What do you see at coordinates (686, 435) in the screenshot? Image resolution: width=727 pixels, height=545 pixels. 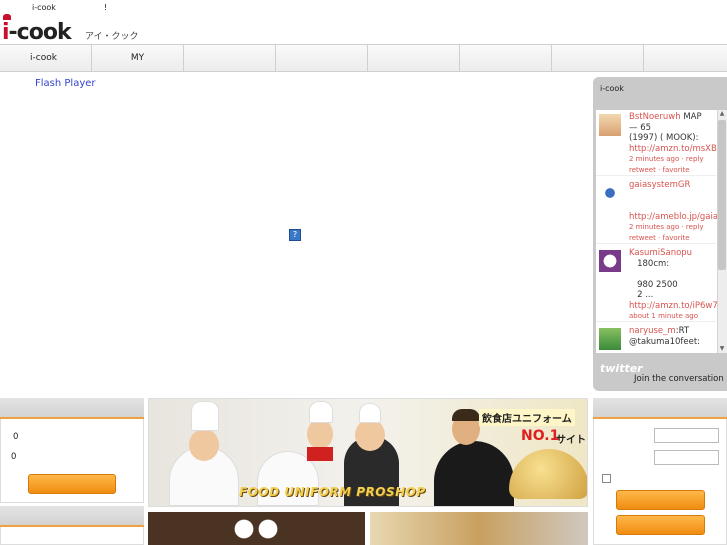 I see `login-id-input` at bounding box center [686, 435].